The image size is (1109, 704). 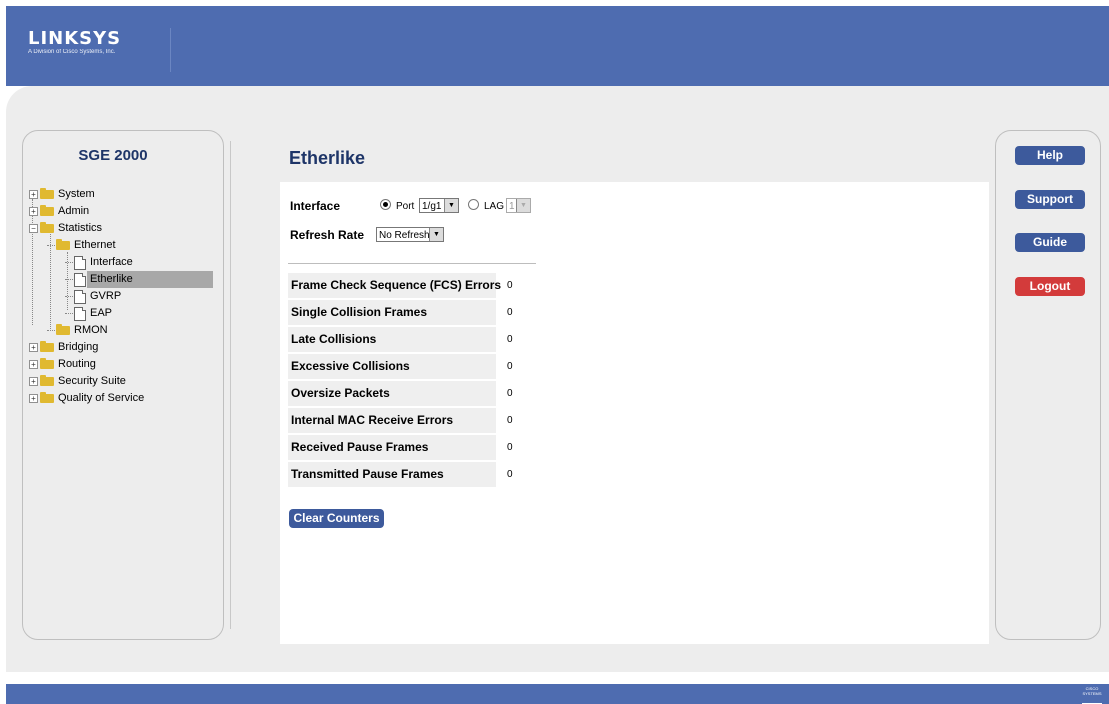 What do you see at coordinates (122, 347) in the screenshot?
I see `tree-item-bridging: + Bridging` at bounding box center [122, 347].